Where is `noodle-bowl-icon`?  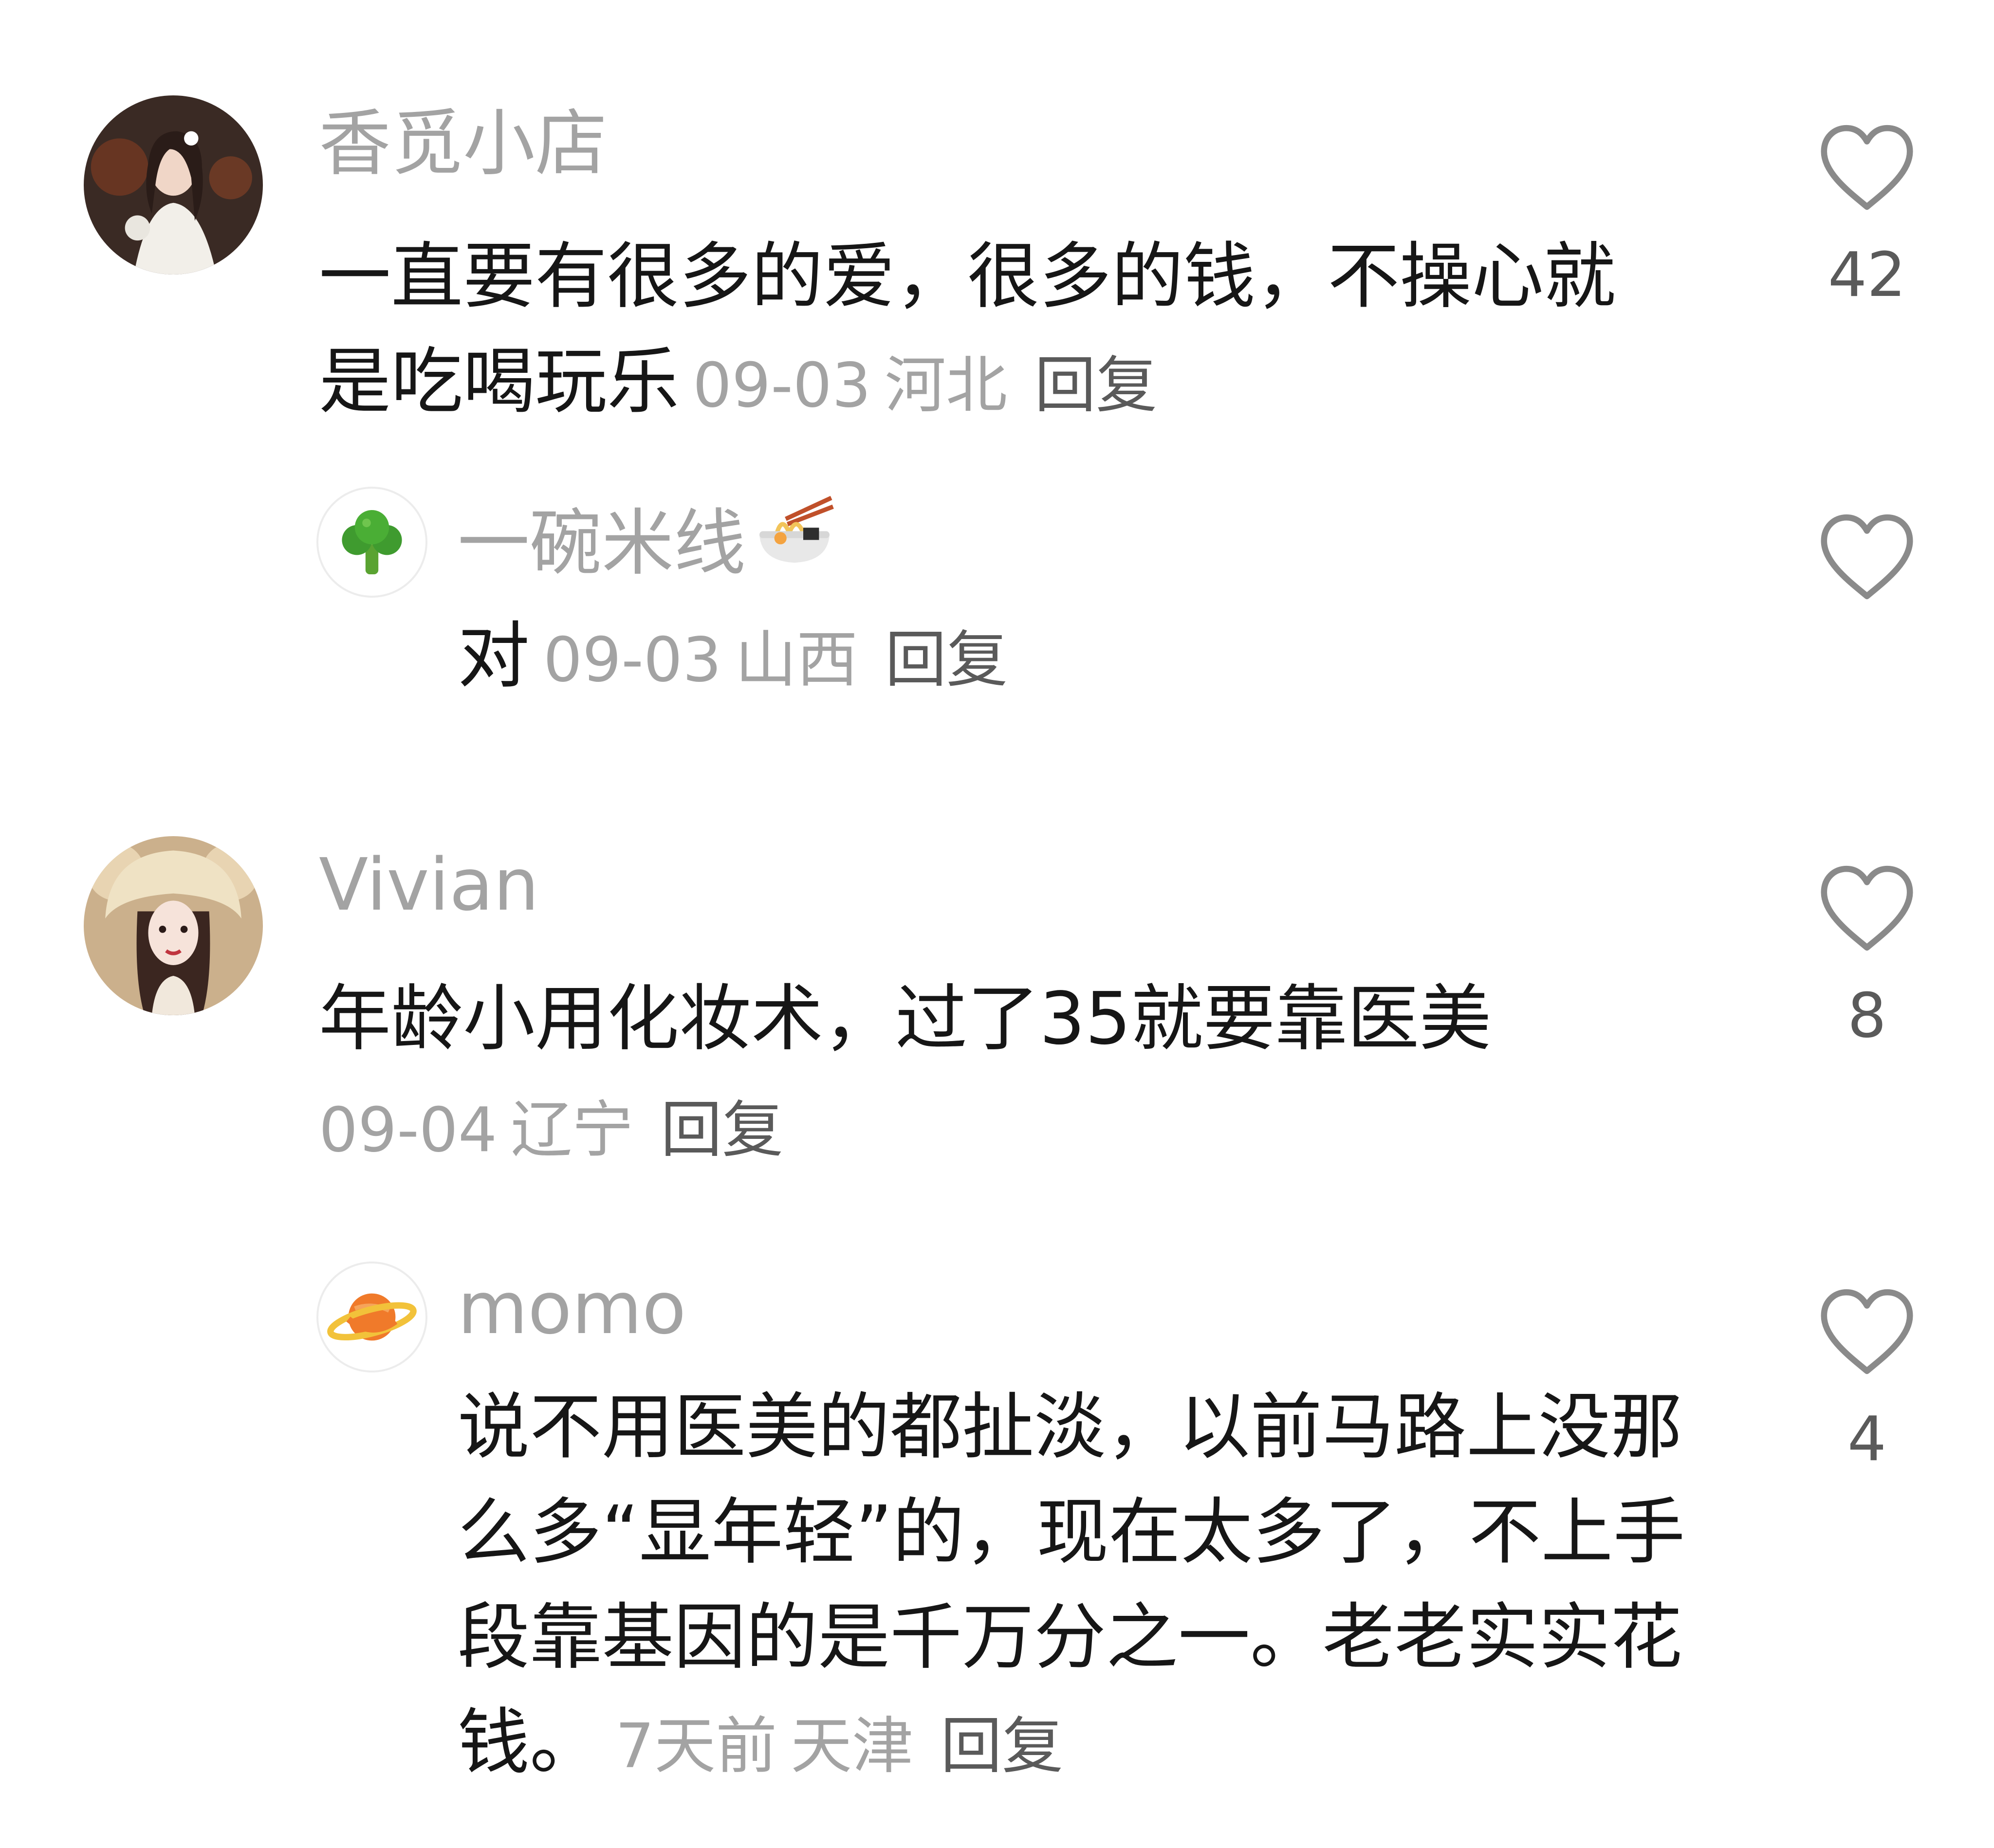
noodle-bowl-icon is located at coordinates (794, 533).